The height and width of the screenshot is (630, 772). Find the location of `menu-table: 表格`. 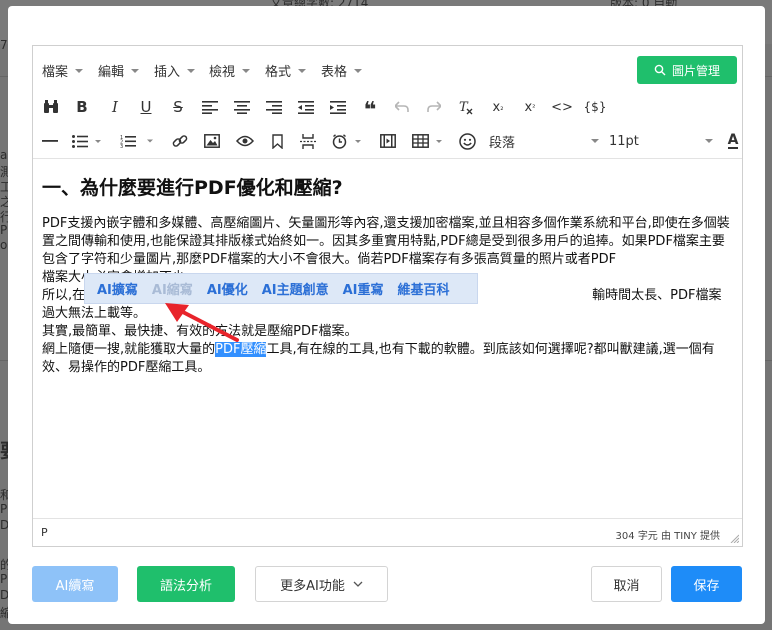

menu-table: 表格 is located at coordinates (342, 70).